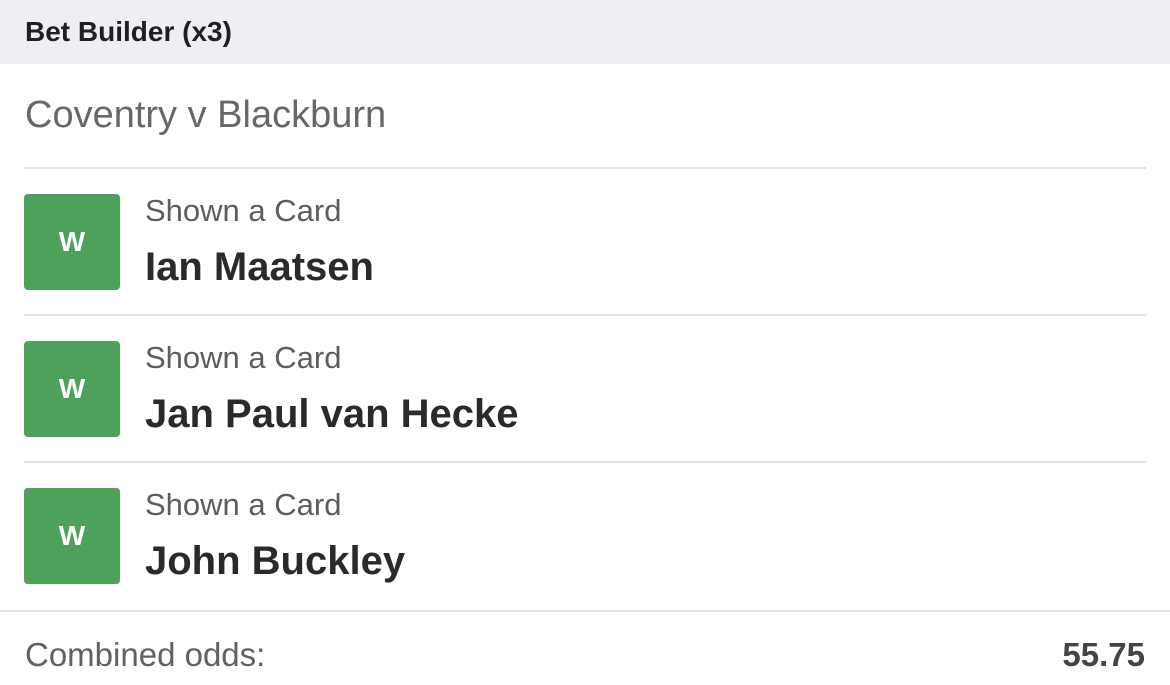 The image size is (1170, 685). What do you see at coordinates (259, 267) in the screenshot?
I see `selection-player: Ian Maatsen` at bounding box center [259, 267].